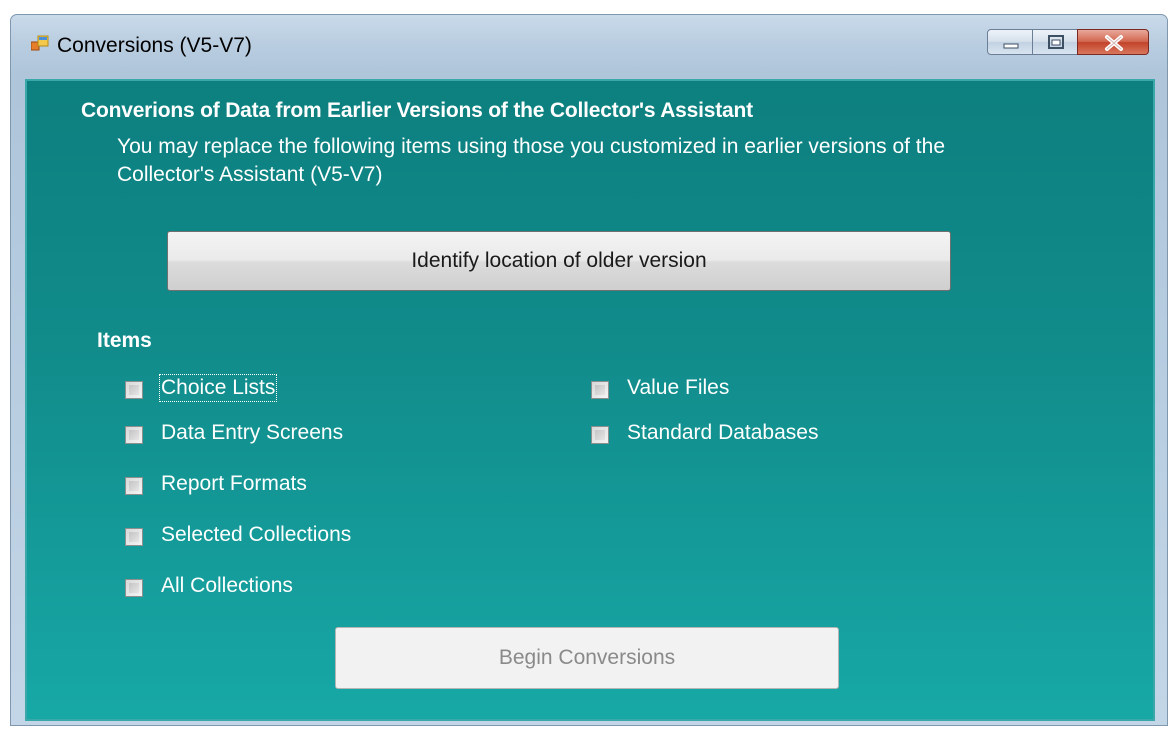 Image resolution: width=1170 pixels, height=729 pixels. What do you see at coordinates (154, 45) in the screenshot?
I see `window-title: Conversions (V5-V7)` at bounding box center [154, 45].